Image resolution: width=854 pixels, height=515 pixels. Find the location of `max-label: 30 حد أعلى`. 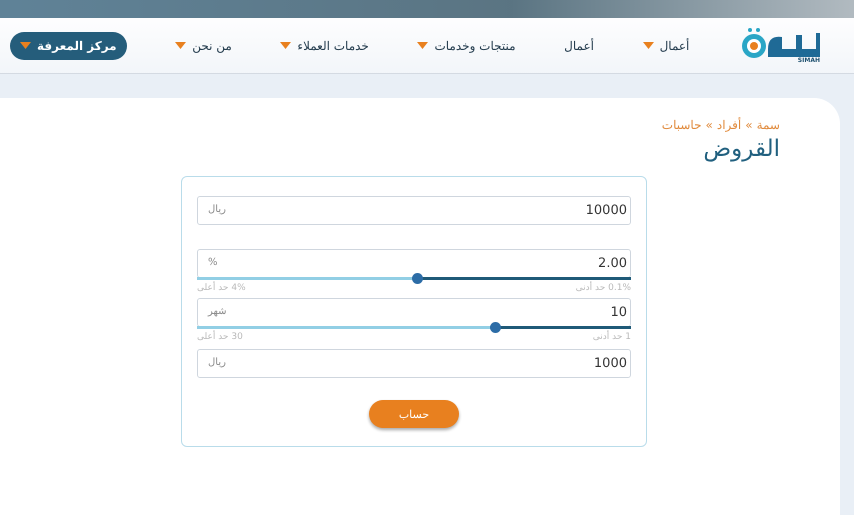

max-label: 30 حد أعلى is located at coordinates (220, 337).